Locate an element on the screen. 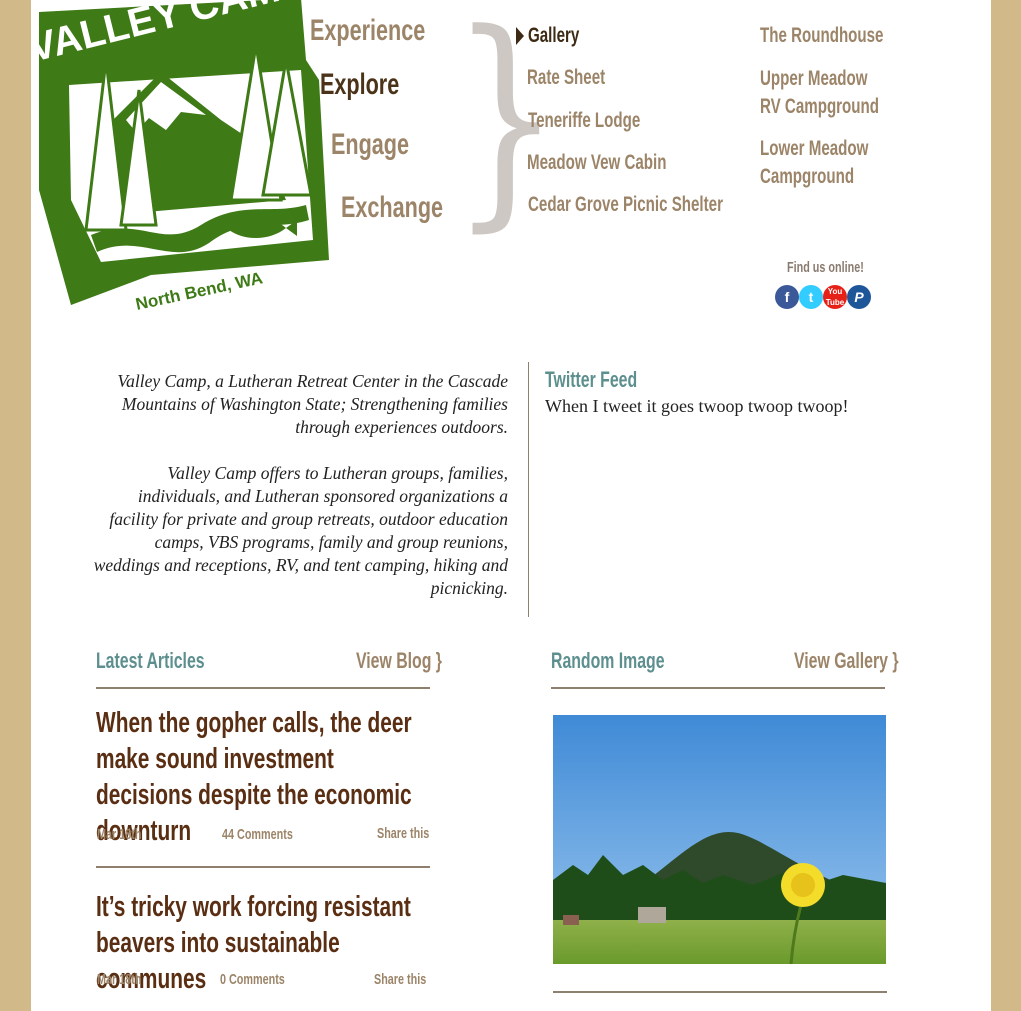 The height and width of the screenshot is (1011, 1021). latest-articles-title: Latest Articles is located at coordinates (150, 660).